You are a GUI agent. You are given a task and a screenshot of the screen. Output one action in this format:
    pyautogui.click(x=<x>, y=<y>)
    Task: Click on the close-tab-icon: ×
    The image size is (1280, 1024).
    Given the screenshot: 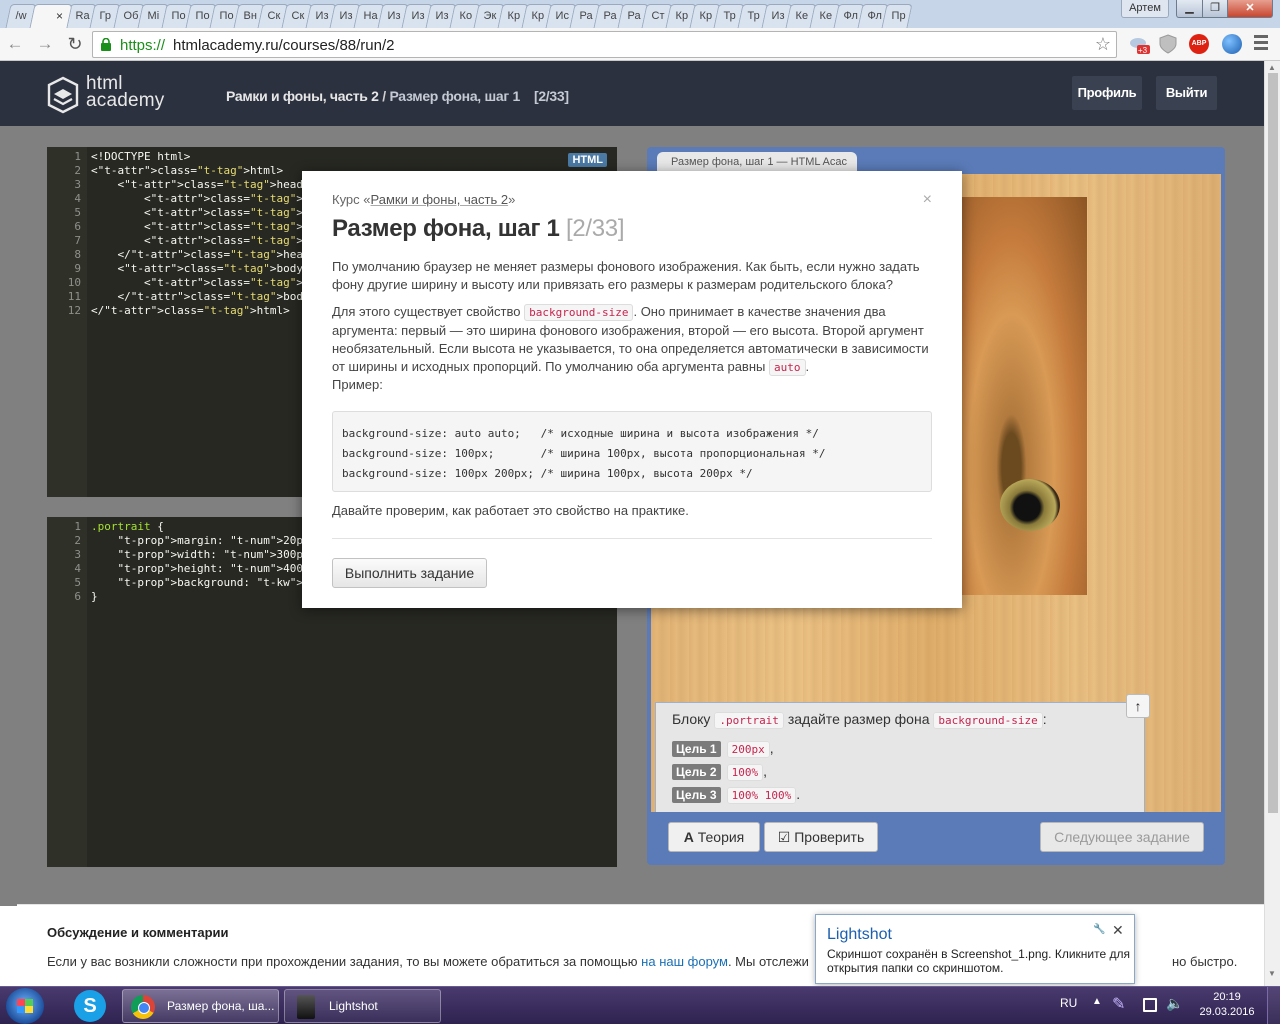 What is the action you would take?
    pyautogui.click(x=59, y=16)
    